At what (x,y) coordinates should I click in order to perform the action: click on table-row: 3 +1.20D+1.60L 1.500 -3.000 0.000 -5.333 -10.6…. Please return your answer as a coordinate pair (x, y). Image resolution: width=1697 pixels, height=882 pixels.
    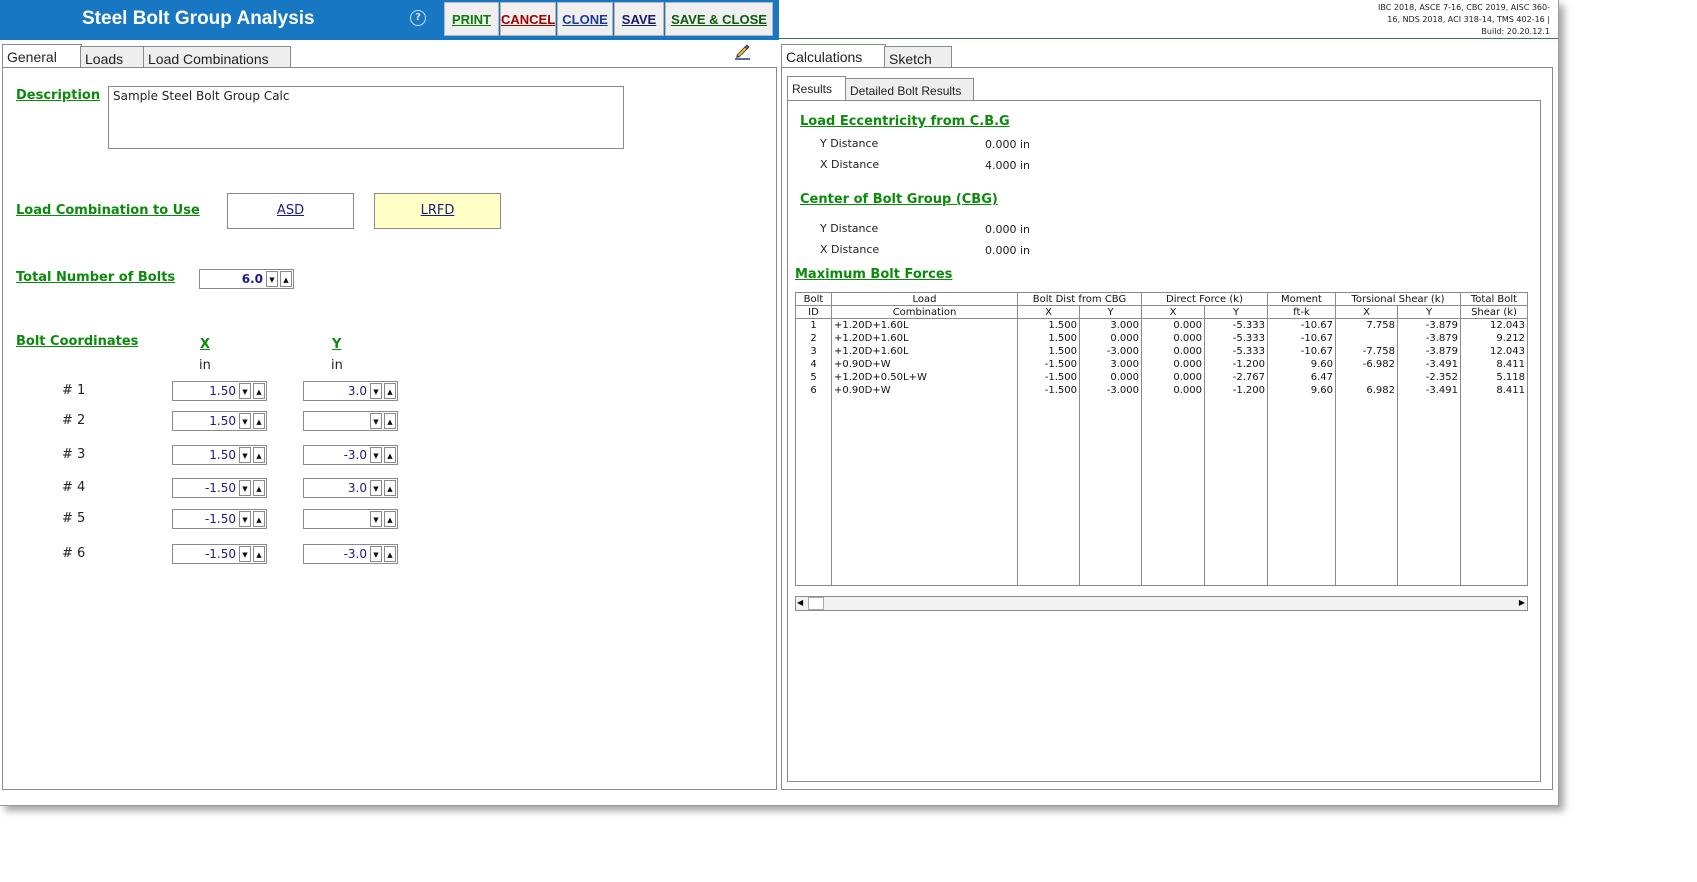
    Looking at the image, I should click on (1161, 351).